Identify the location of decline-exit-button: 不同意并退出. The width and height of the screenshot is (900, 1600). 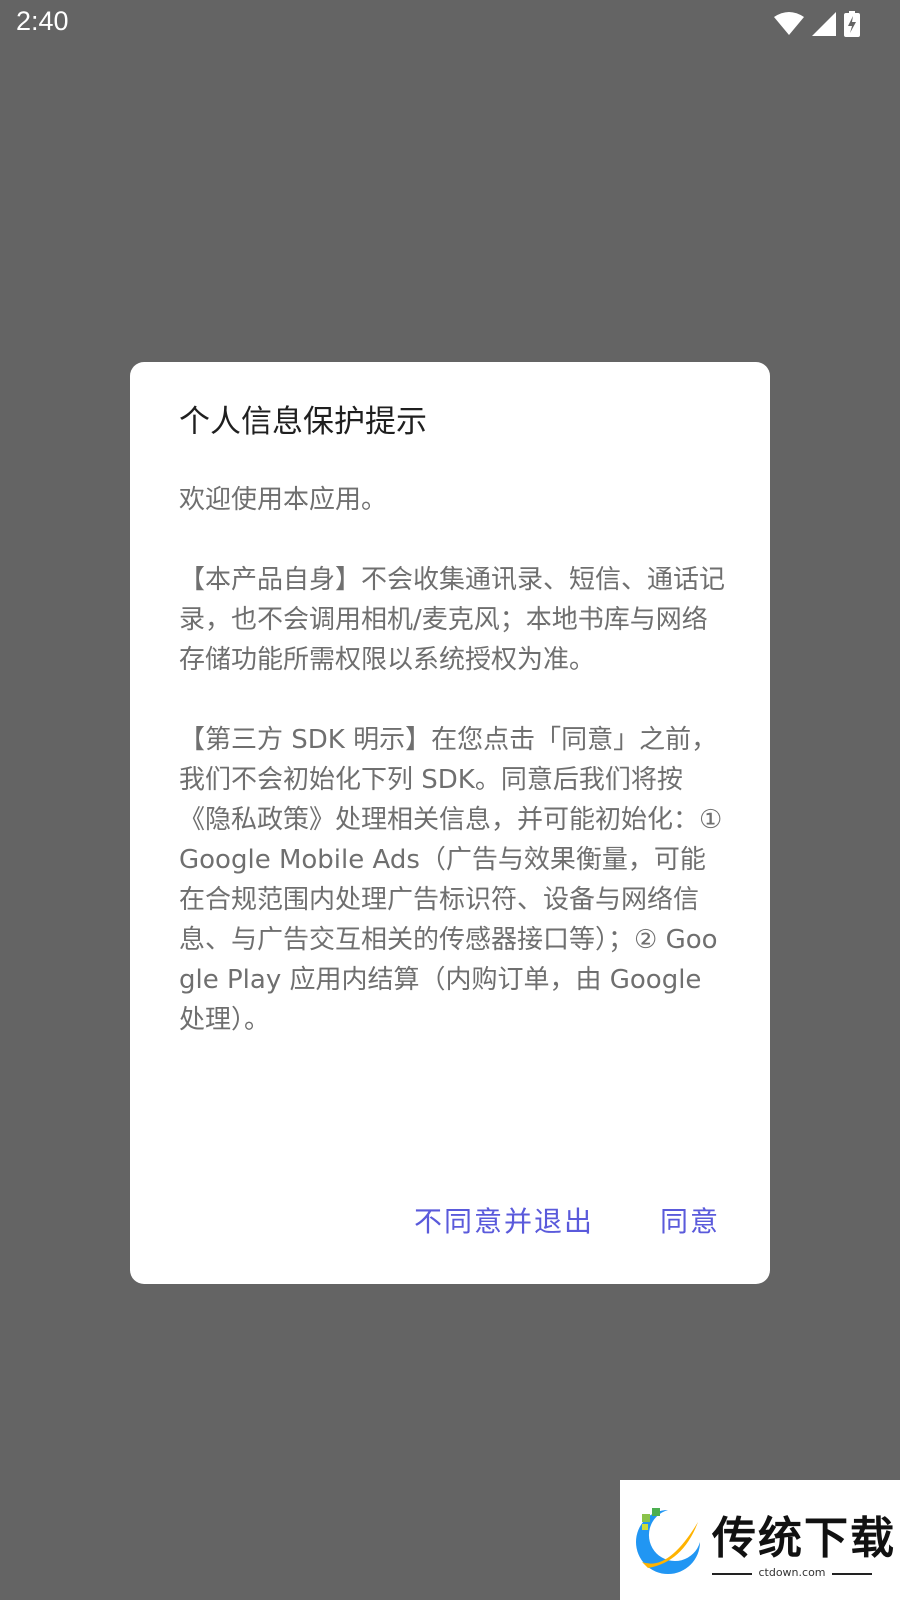
(504, 1220).